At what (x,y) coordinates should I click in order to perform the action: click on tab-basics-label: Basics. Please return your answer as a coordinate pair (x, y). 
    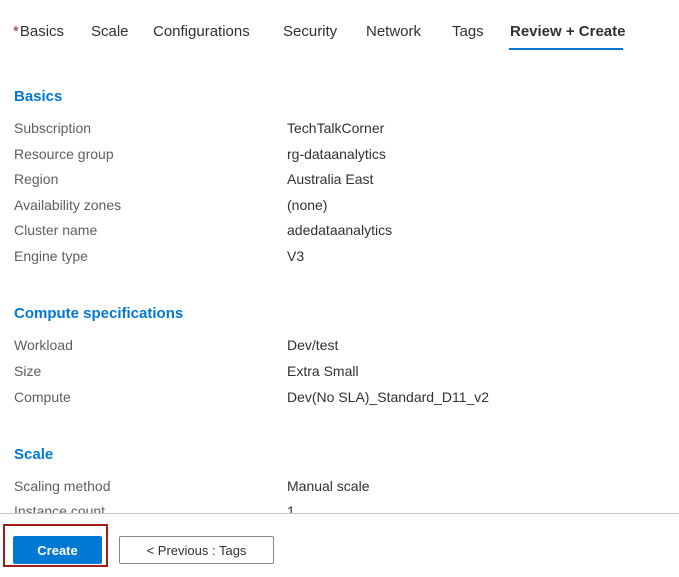
    Looking at the image, I should click on (42, 31).